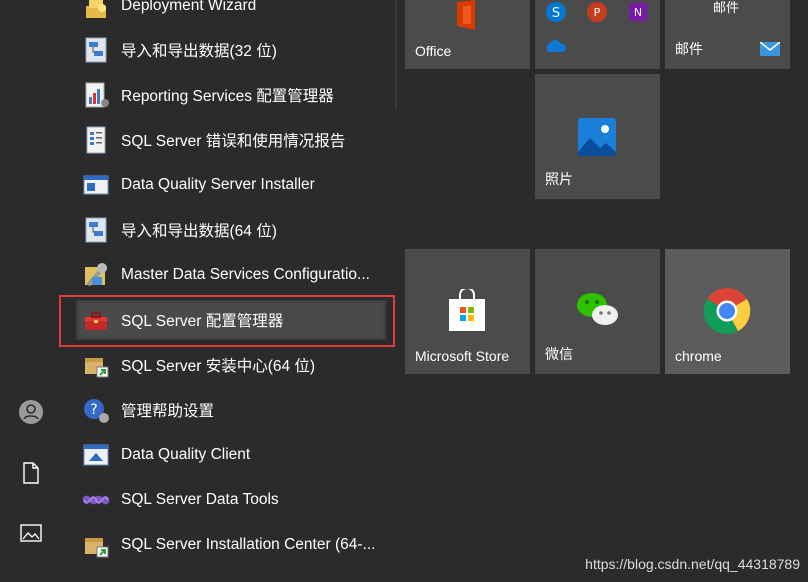 This screenshot has width=808, height=582. I want to click on app-item-import-export-32: 导入和导出数据(32 位), so click(231, 50).